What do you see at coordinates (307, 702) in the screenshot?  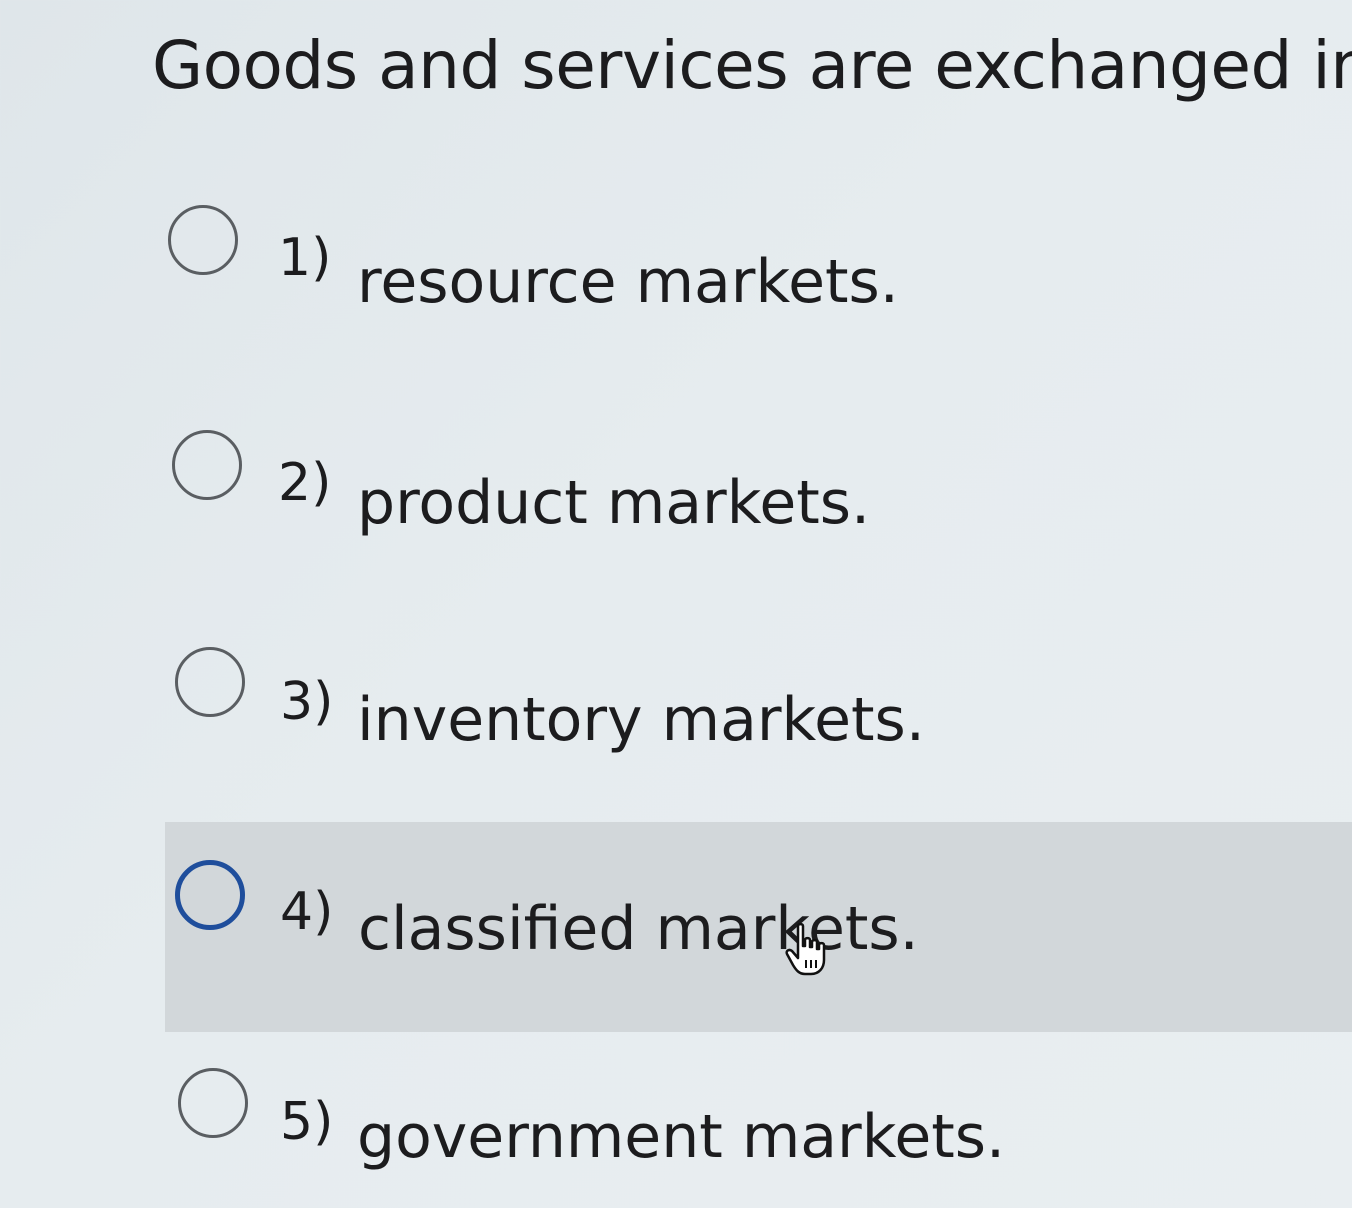 I see `option-number-3: 3)` at bounding box center [307, 702].